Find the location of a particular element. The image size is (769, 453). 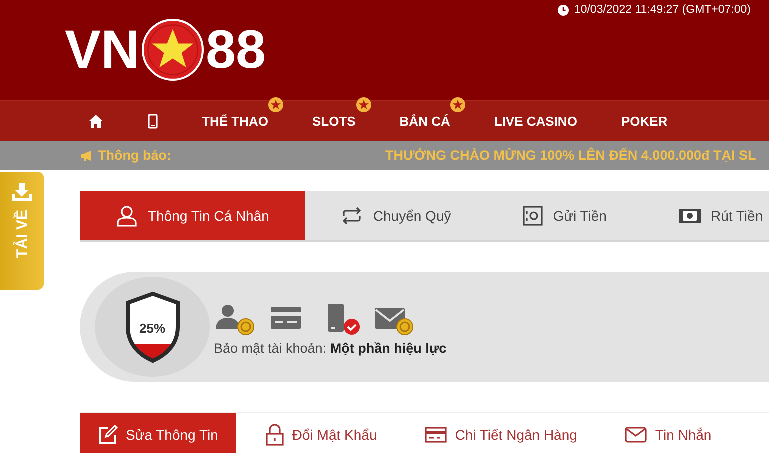

edit-icon is located at coordinates (108, 435).